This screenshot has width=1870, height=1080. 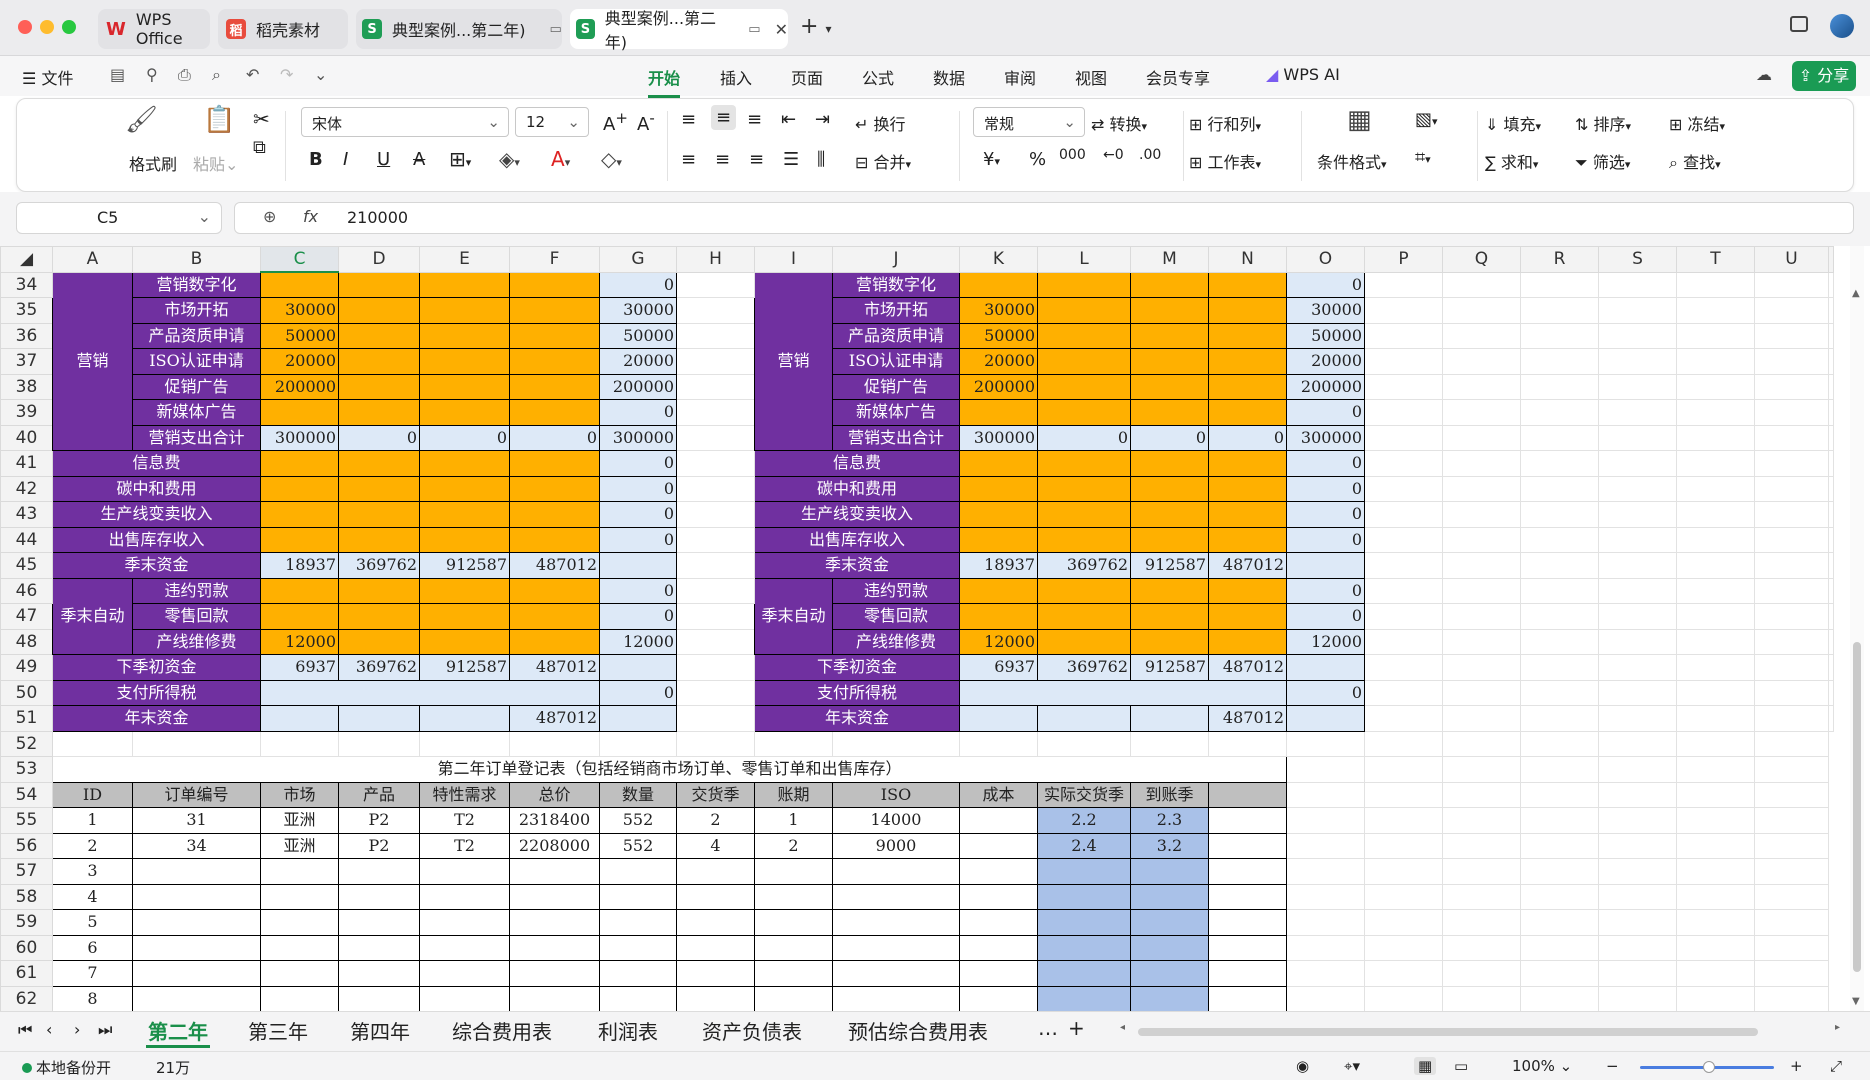 What do you see at coordinates (715, 845) in the screenshot?
I see `cell: 4` at bounding box center [715, 845].